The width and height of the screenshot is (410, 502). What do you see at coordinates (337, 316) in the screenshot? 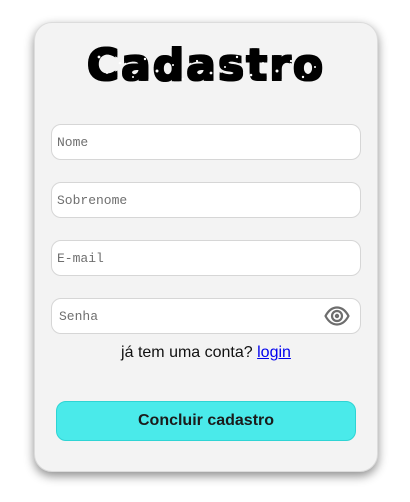
I see `eye-icon` at bounding box center [337, 316].